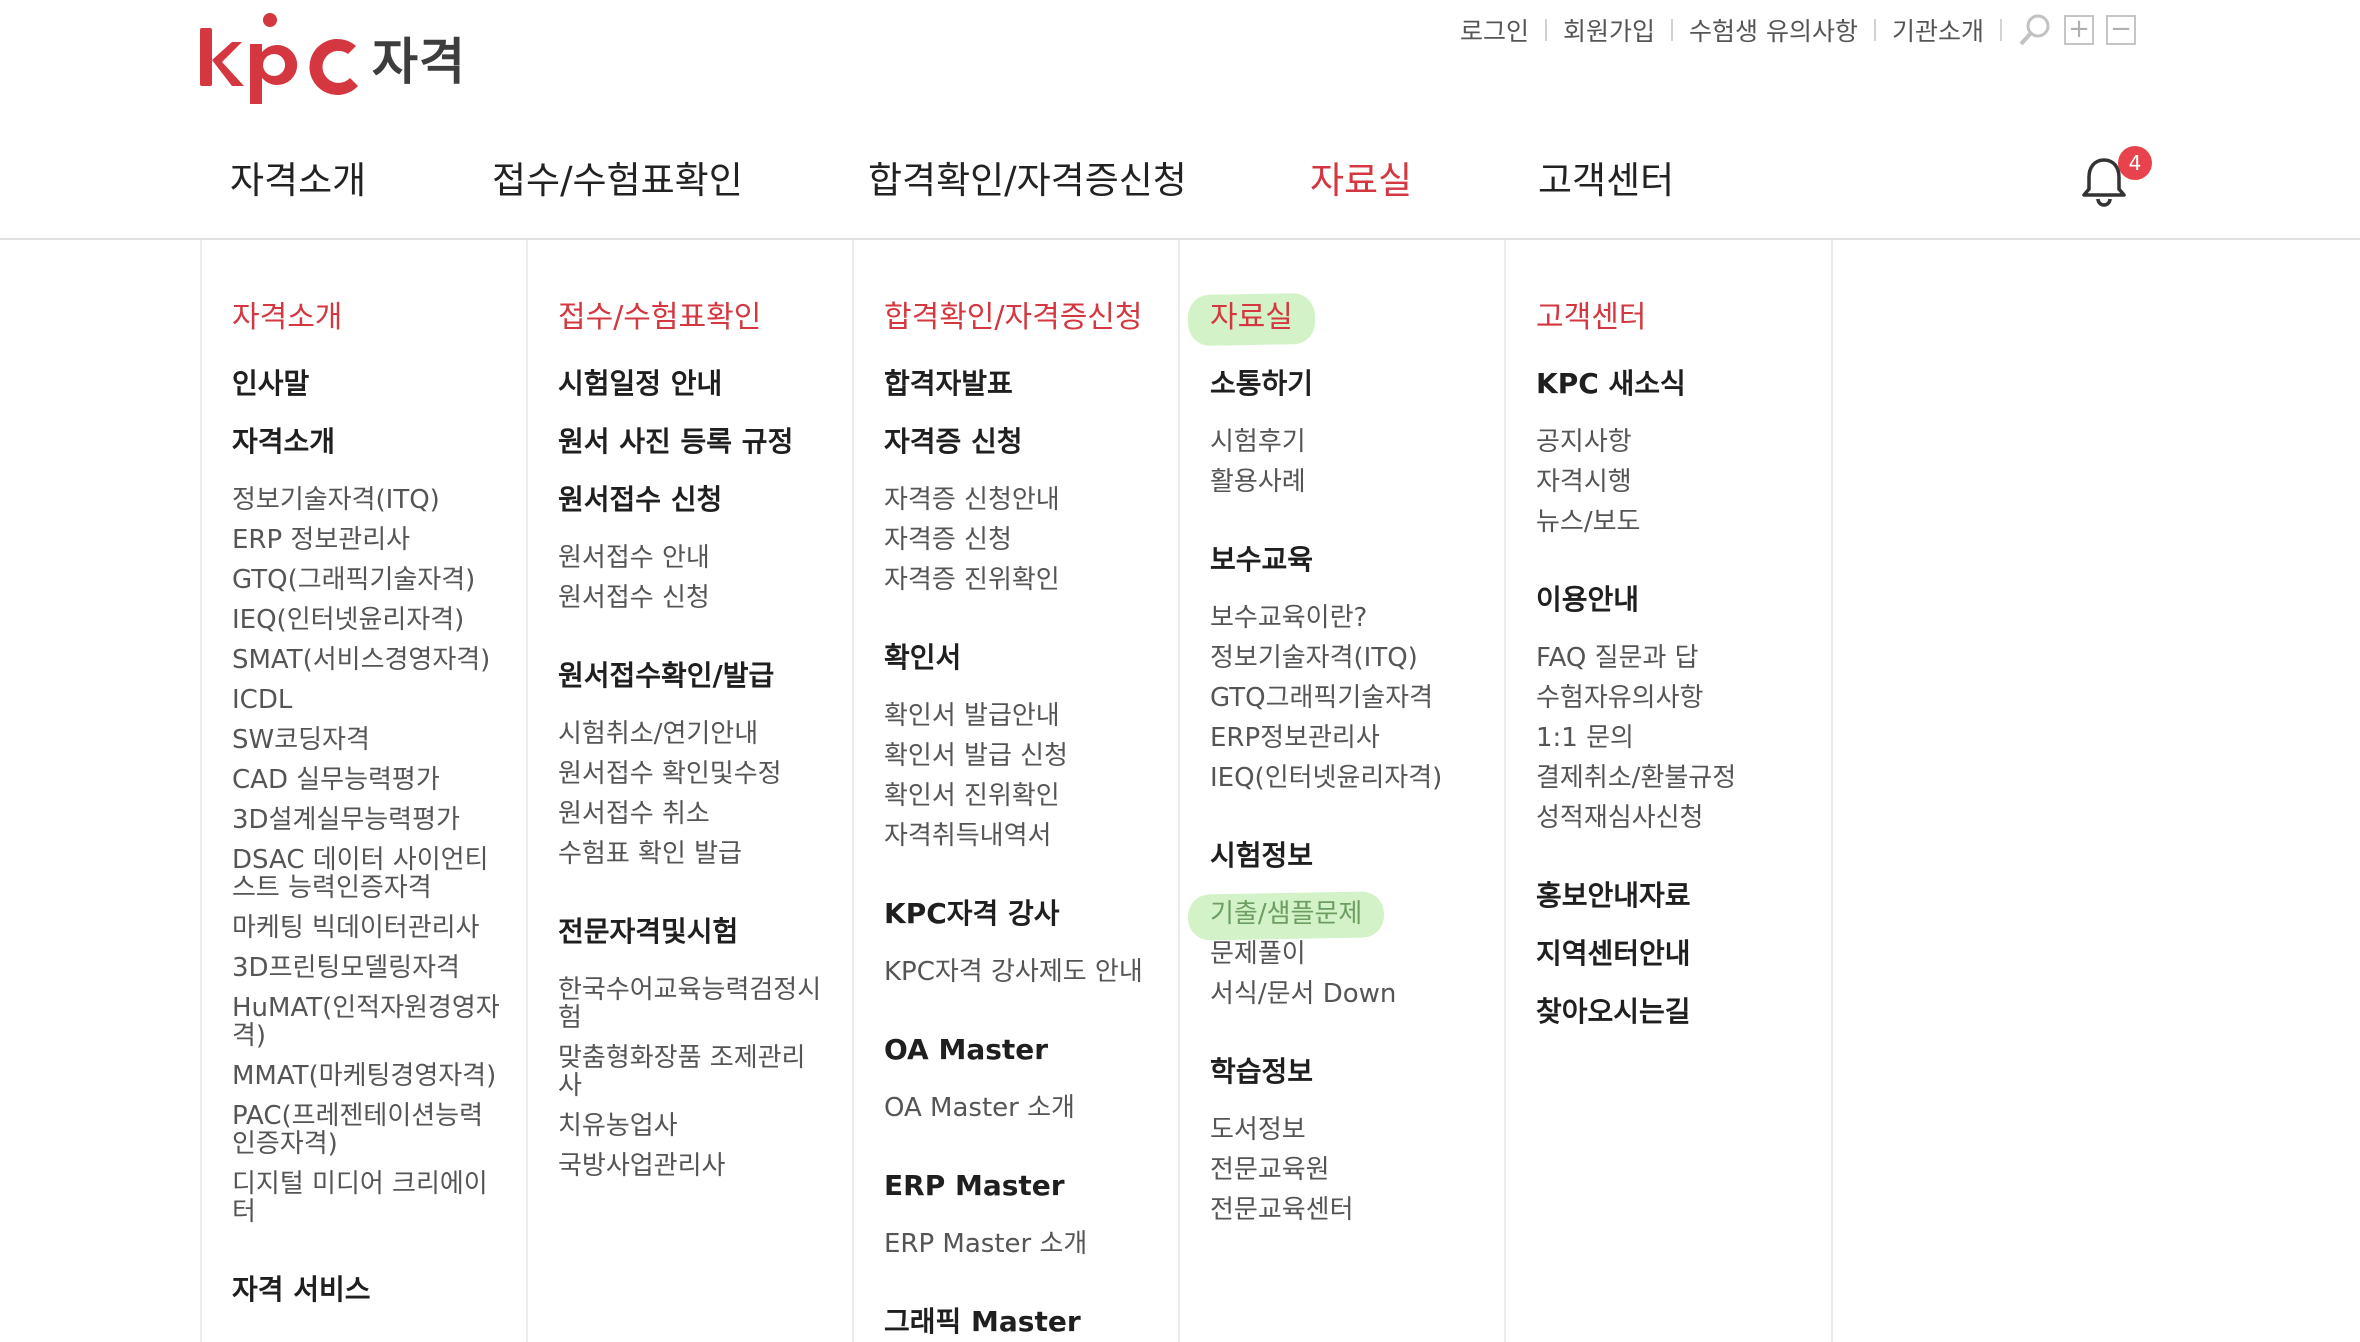 The image size is (2360, 1342). What do you see at coordinates (693, 932) in the screenshot?
I see `menu-section: 전문자격및시험` at bounding box center [693, 932].